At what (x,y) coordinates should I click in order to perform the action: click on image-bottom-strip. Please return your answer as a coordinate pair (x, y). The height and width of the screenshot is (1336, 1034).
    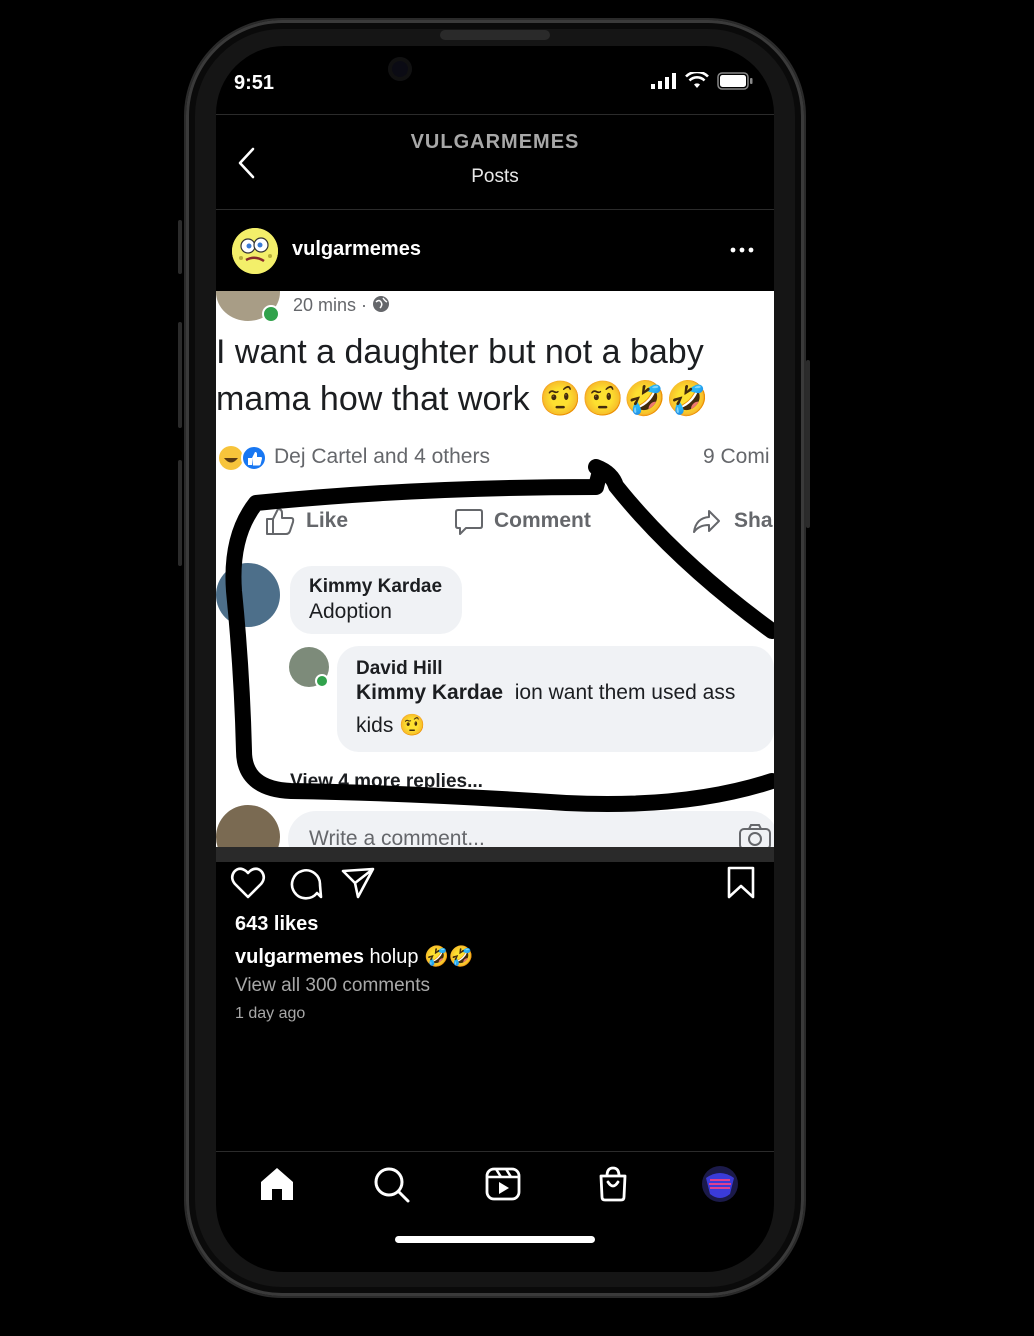
    Looking at the image, I should click on (495, 854).